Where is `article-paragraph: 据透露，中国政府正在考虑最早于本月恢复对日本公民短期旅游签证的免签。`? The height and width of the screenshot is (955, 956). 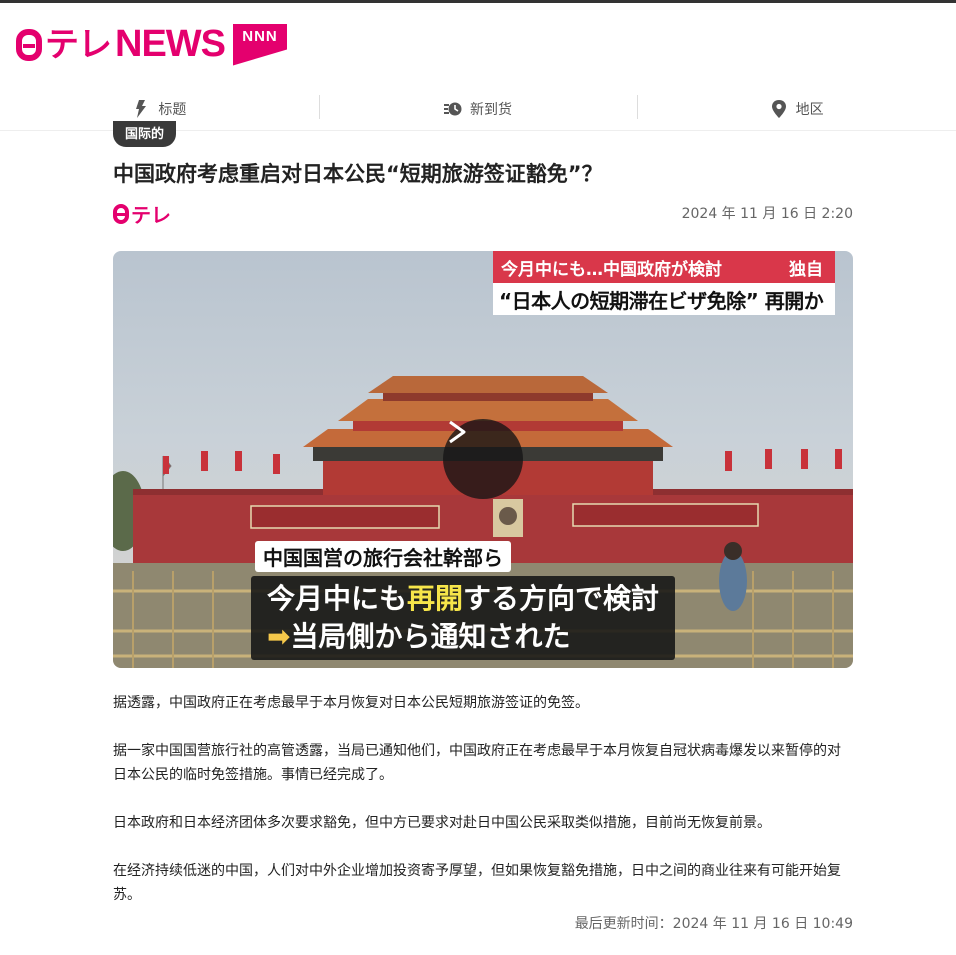 article-paragraph: 据透露，中国政府正在考虑最早于本月恢复对日本公民短期旅游签证的免签。 is located at coordinates (351, 703).